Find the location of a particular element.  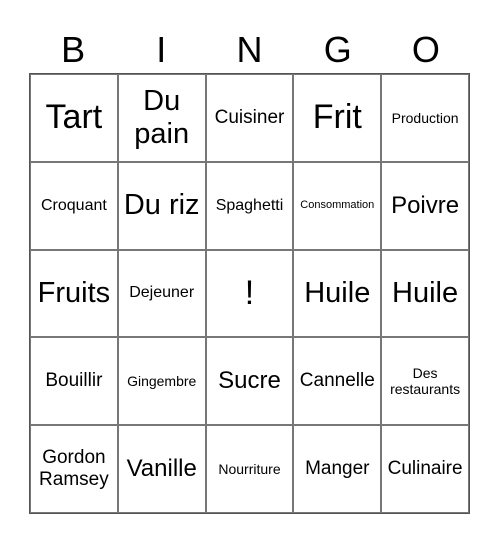

bingo-cell: Manger is located at coordinates (337, 469).